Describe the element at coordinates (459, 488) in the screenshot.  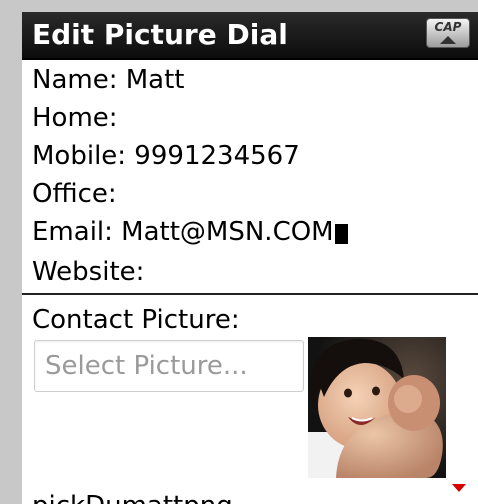
I see `scroll-down-arrow-icon` at that location.